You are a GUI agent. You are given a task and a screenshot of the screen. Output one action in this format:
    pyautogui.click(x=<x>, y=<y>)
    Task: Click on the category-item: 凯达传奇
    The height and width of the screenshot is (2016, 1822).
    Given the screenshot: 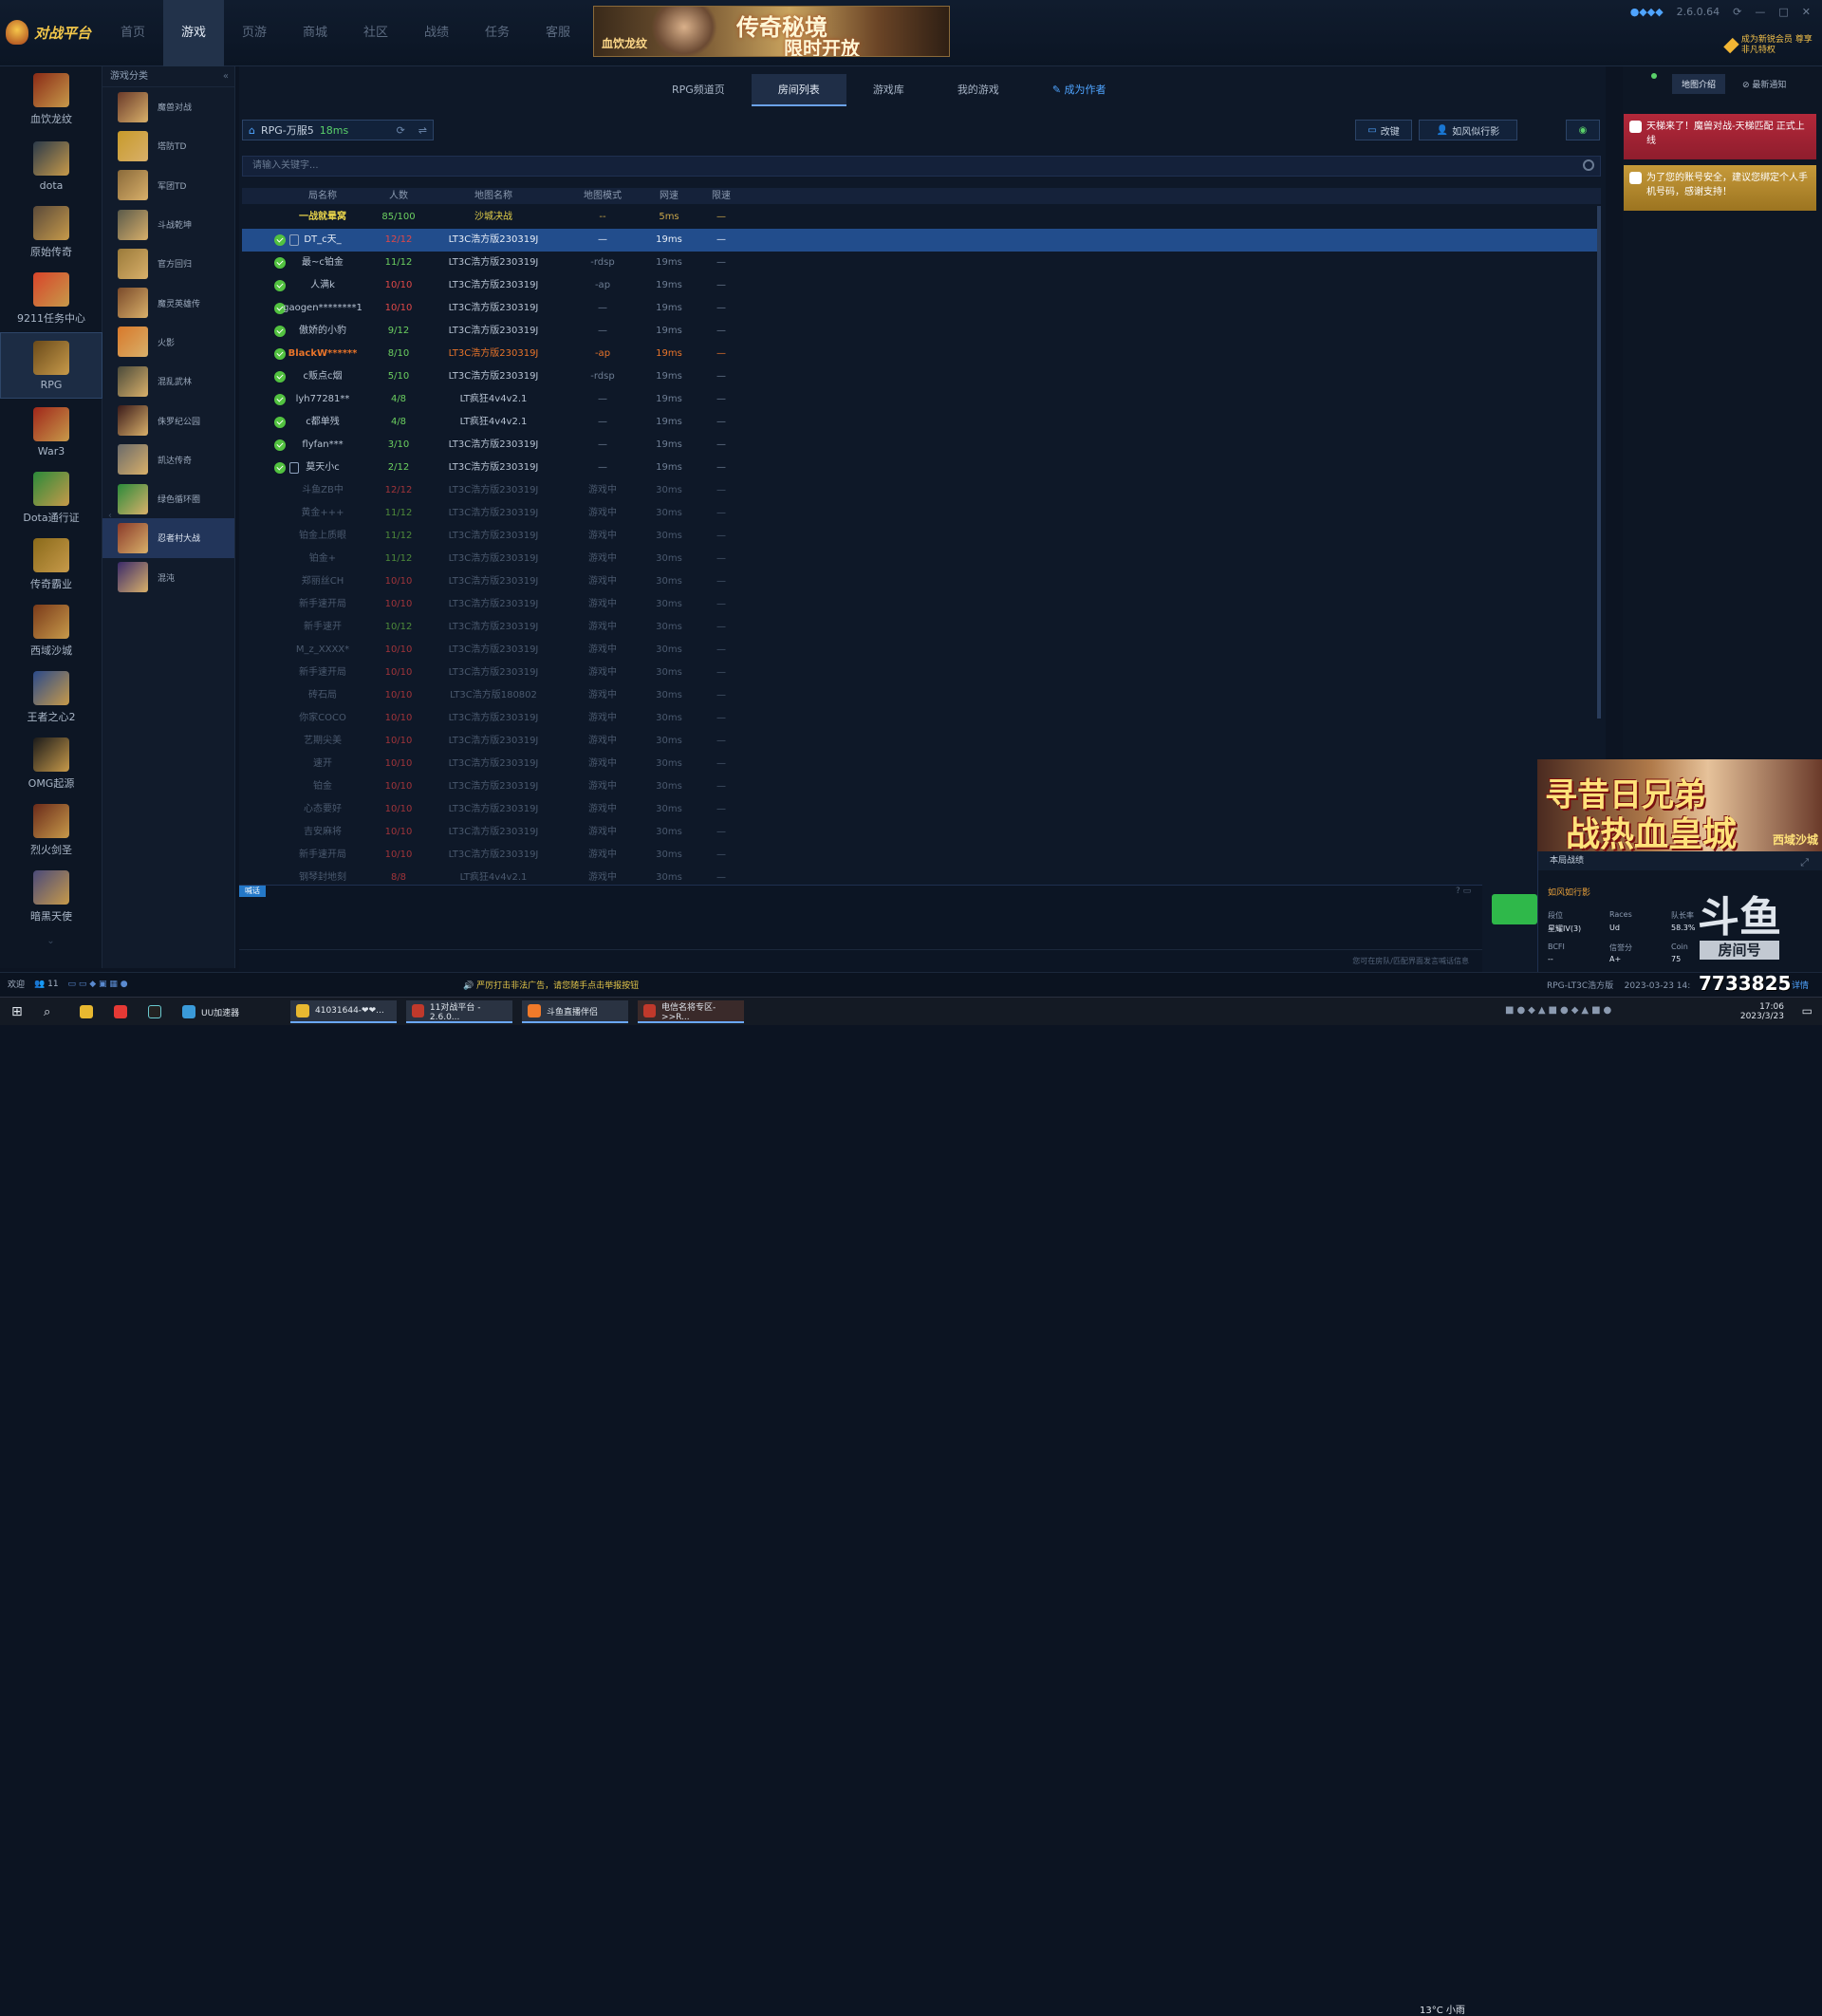 What is the action you would take?
    pyautogui.click(x=168, y=459)
    